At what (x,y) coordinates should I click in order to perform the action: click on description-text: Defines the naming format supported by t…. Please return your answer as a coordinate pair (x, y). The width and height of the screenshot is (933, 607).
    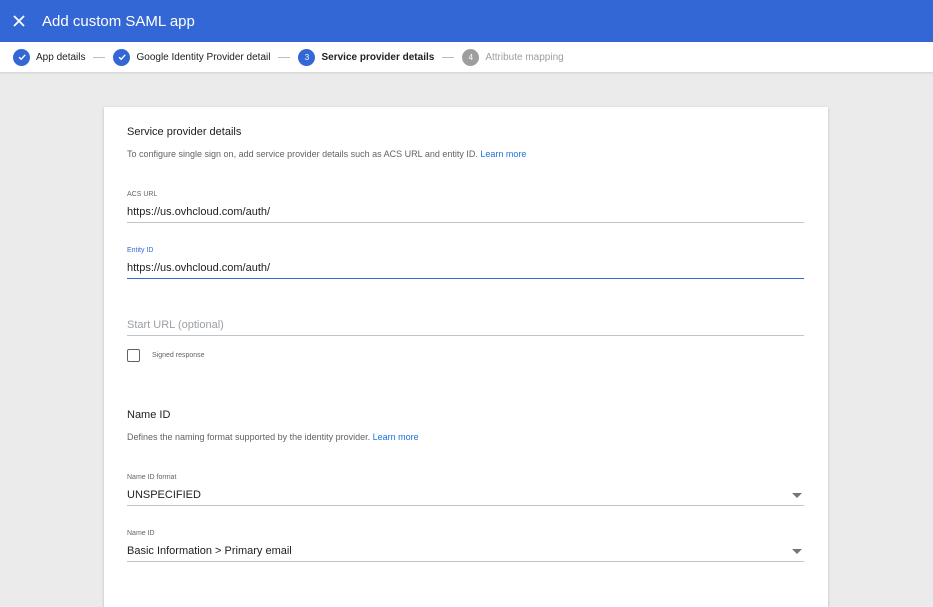
    Looking at the image, I should click on (249, 437).